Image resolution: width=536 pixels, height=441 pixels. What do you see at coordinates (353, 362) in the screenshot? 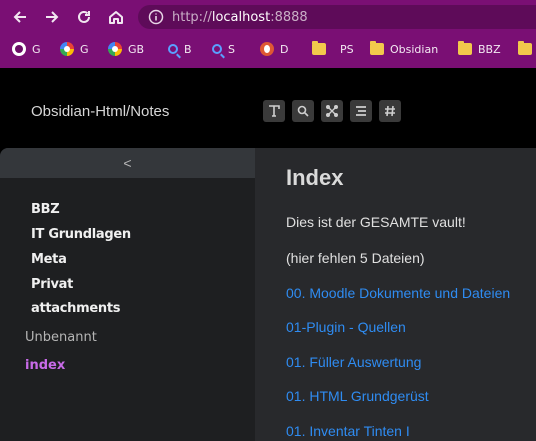
I see `note-link: 01. Füller Auswertung` at bounding box center [353, 362].